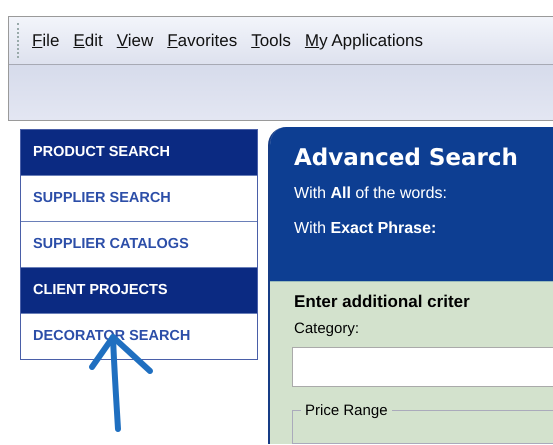 Image resolution: width=553 pixels, height=445 pixels. I want to click on search-option-label: With Exact Phrase:, so click(366, 229).